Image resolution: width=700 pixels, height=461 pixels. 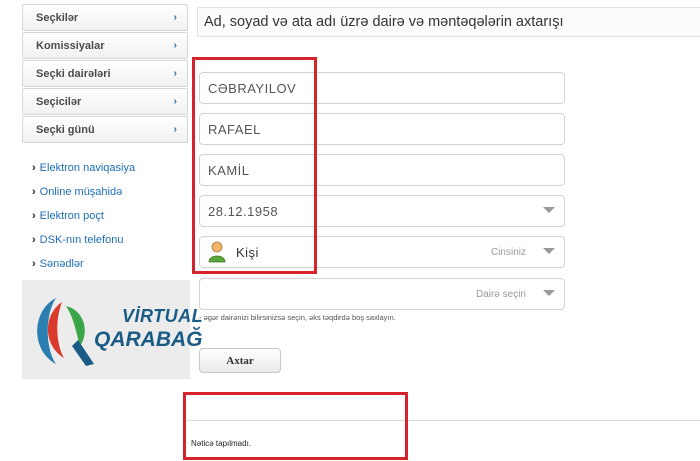 I want to click on link-online-observation: › Online müşahidə, so click(x=83, y=192).